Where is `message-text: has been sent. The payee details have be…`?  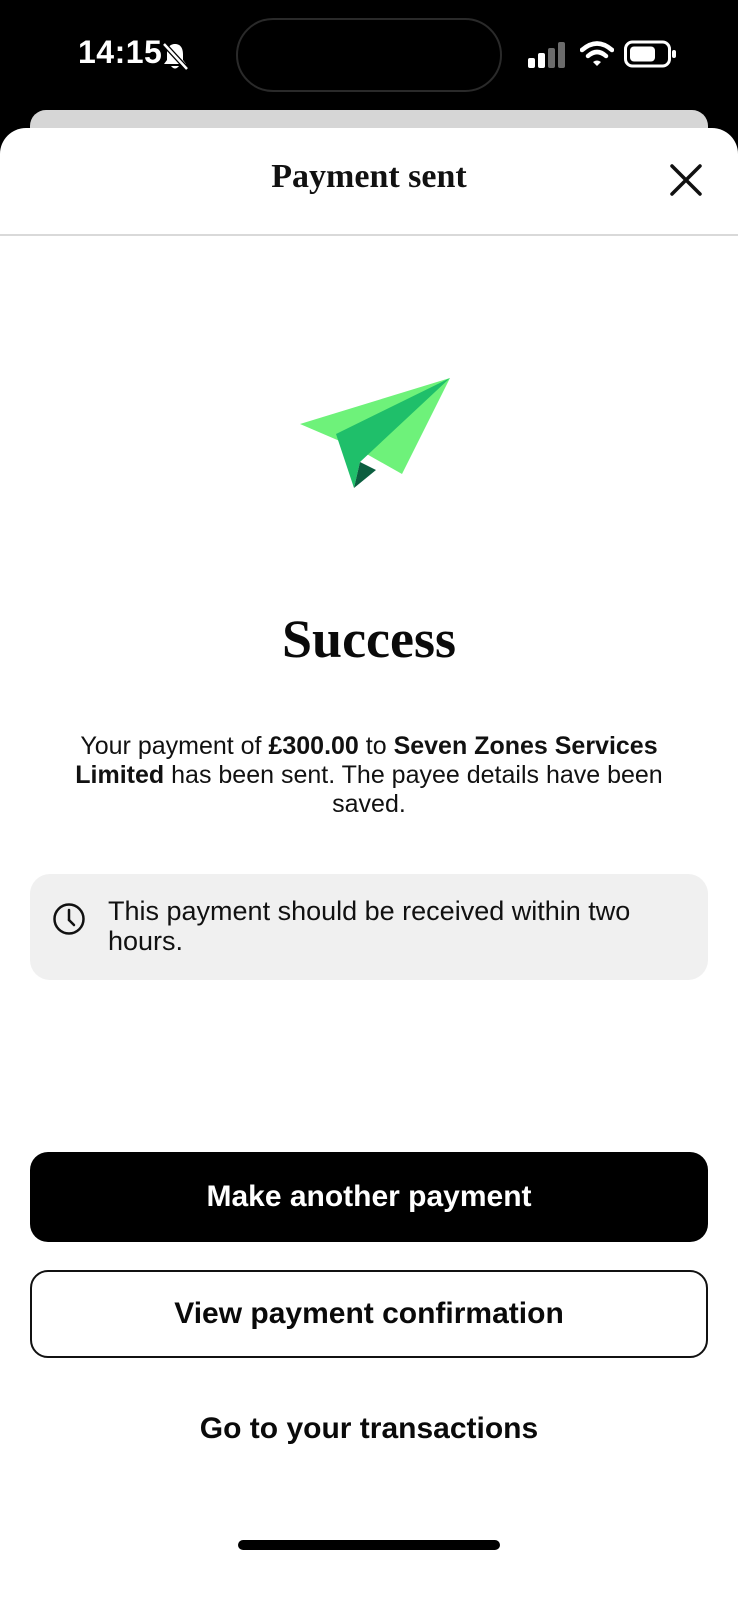 message-text: has been sent. The payee details have be… is located at coordinates (413, 789).